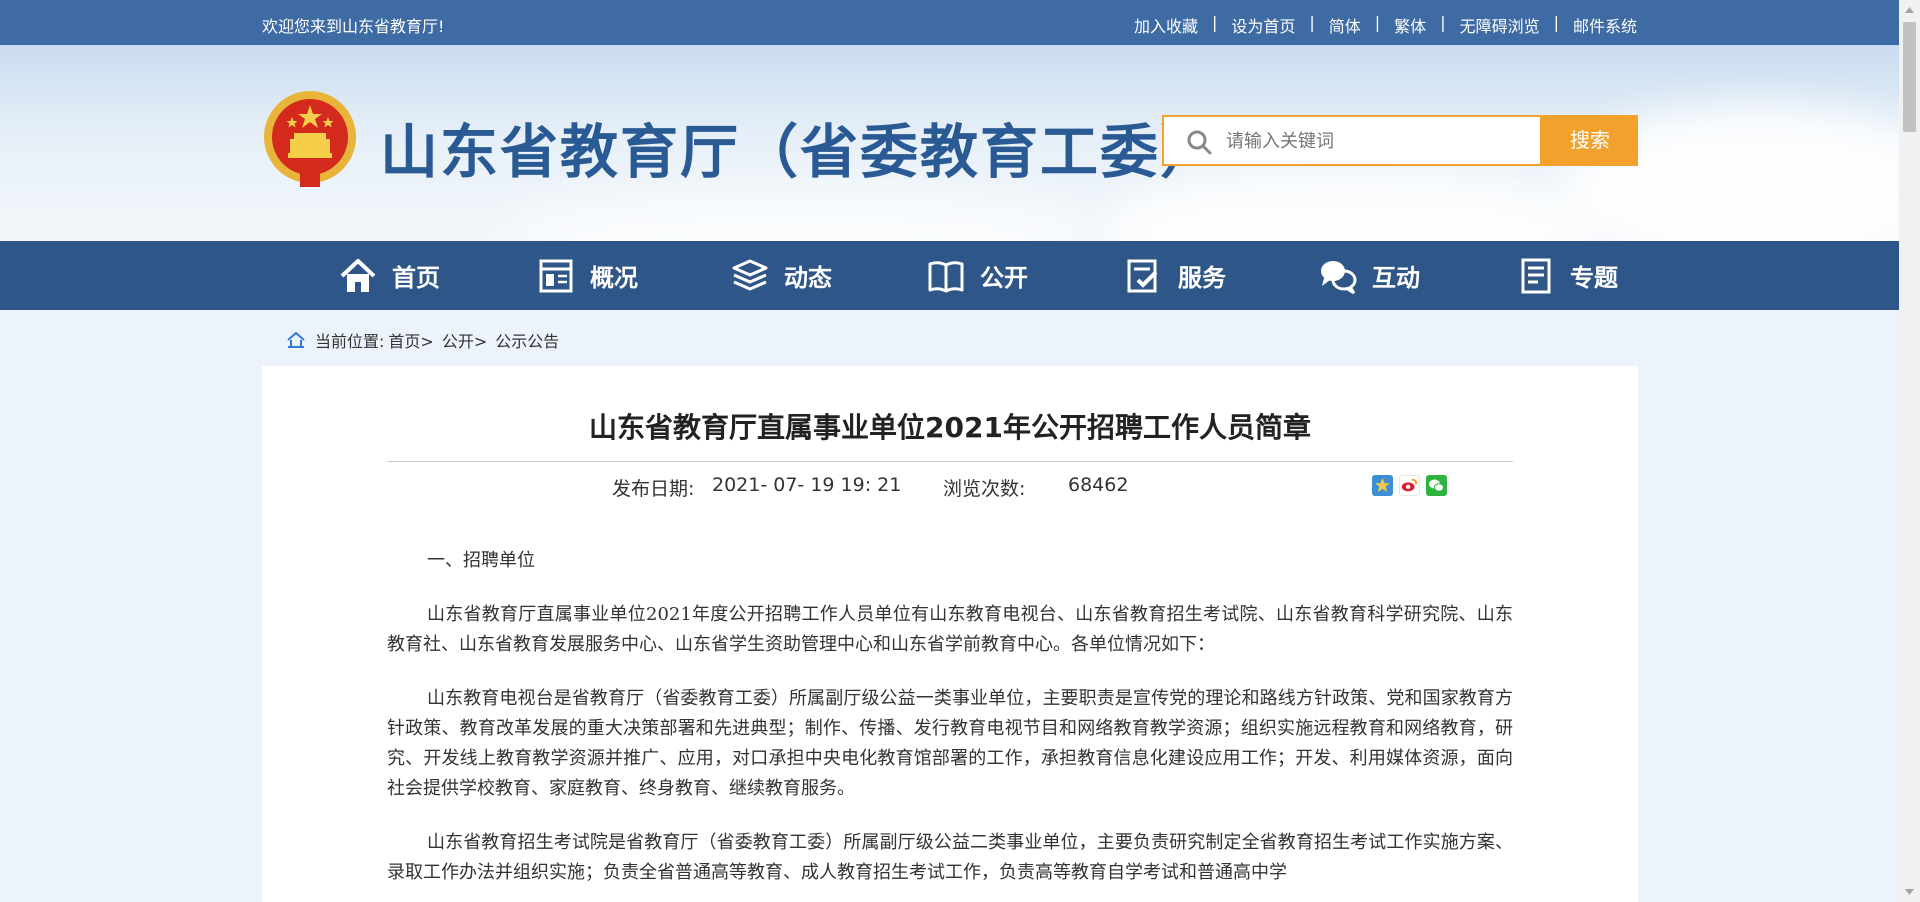 This screenshot has height=902, width=1920. I want to click on nav-home: 首页, so click(389, 275).